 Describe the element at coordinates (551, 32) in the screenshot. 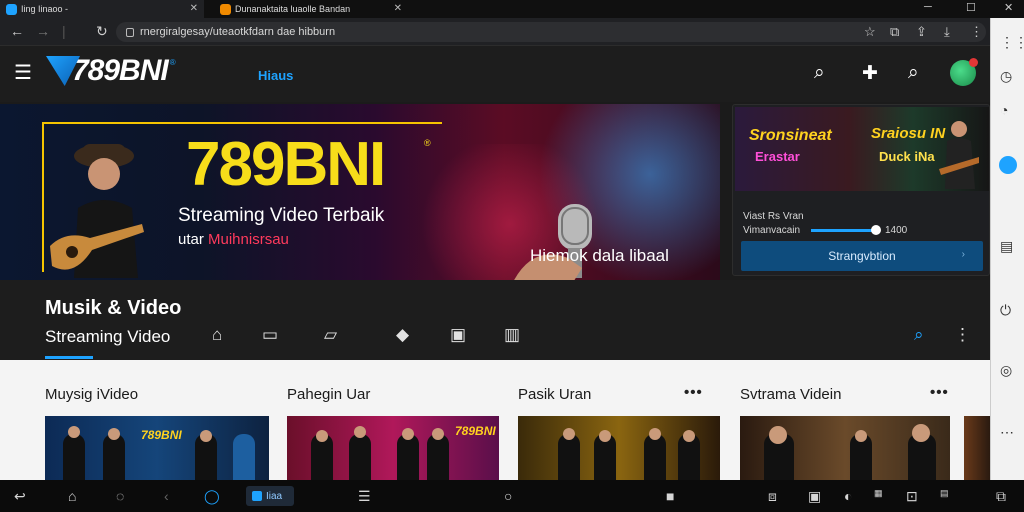

I see `url-field: rnergiralgesay/uteaotkfdarn dae hibburn` at that location.